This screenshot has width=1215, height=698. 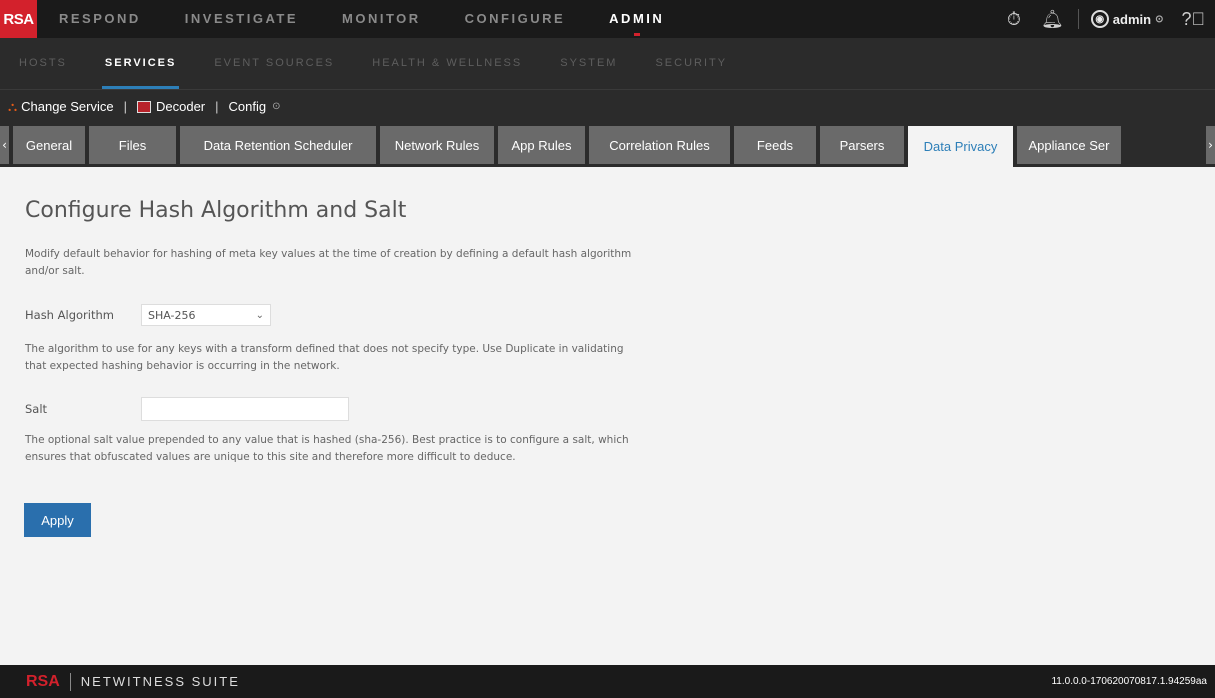 I want to click on tab-correlation-rules: Correlation Rules, so click(x=659, y=145).